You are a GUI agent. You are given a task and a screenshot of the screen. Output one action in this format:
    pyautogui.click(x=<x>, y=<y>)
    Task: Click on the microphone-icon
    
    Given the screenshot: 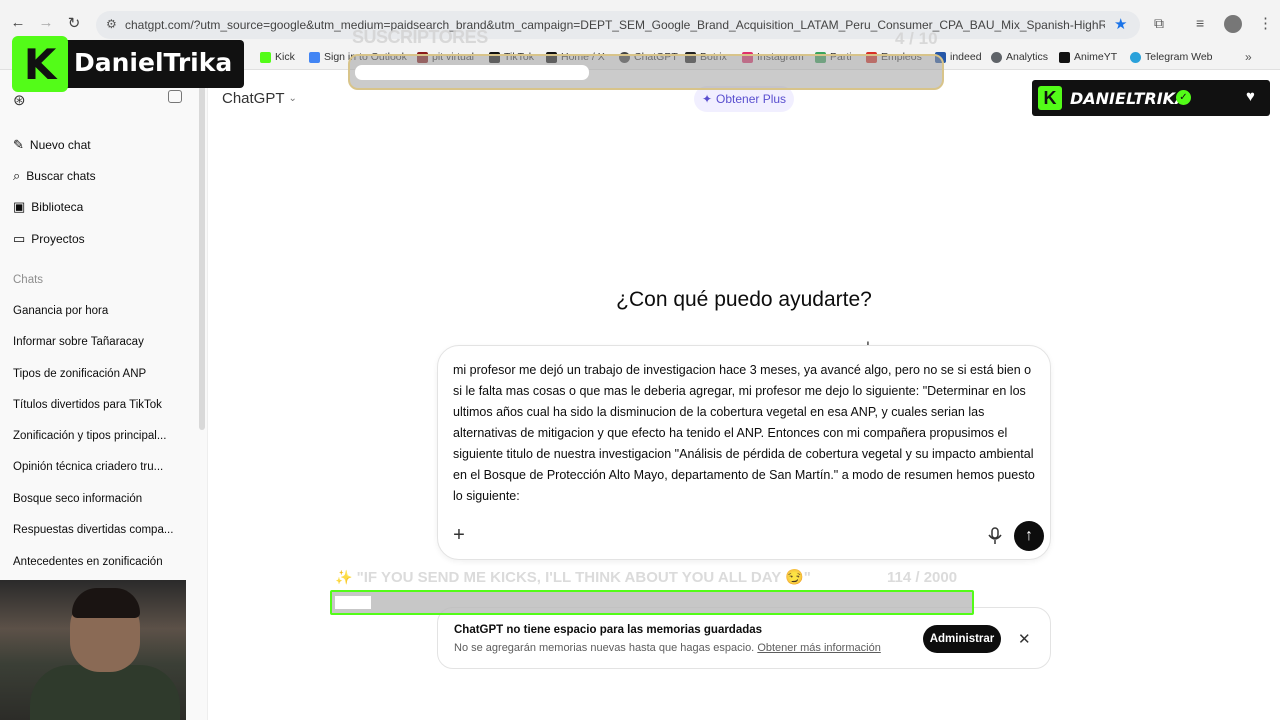 What is the action you would take?
    pyautogui.click(x=995, y=536)
    